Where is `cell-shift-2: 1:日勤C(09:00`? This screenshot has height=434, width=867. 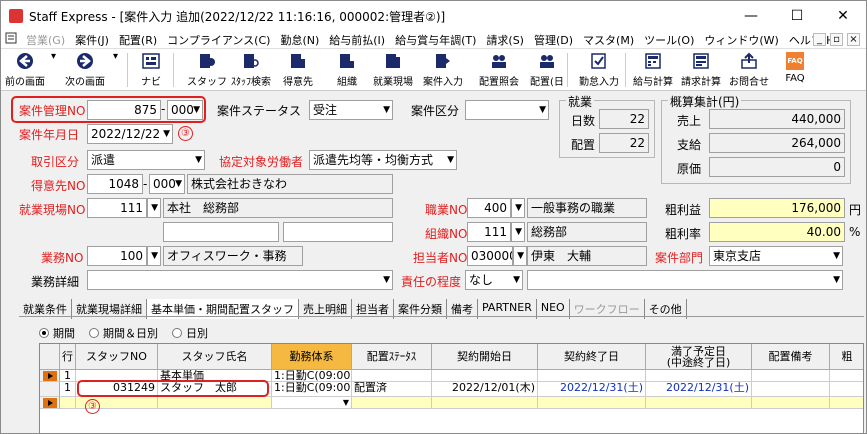 cell-shift-2: 1:日勤C(09:00 is located at coordinates (312, 389).